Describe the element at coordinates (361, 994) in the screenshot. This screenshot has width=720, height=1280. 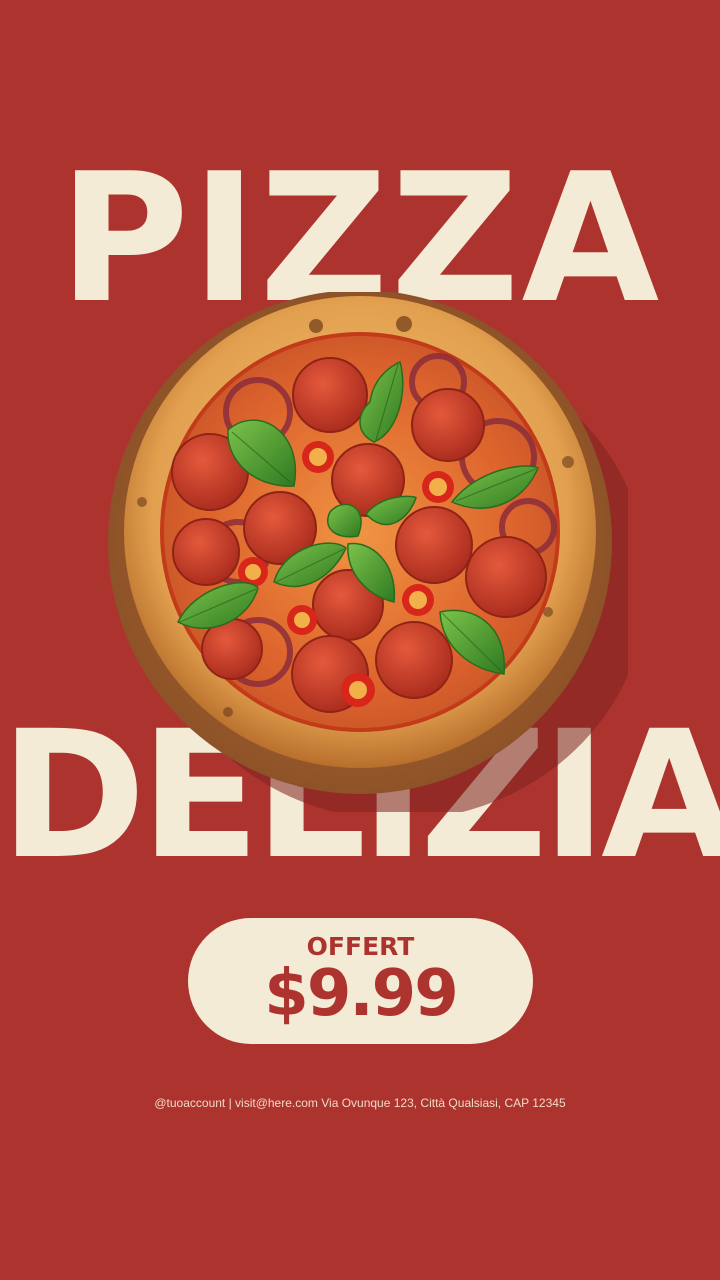
I see `offer-price: $9.99` at that location.